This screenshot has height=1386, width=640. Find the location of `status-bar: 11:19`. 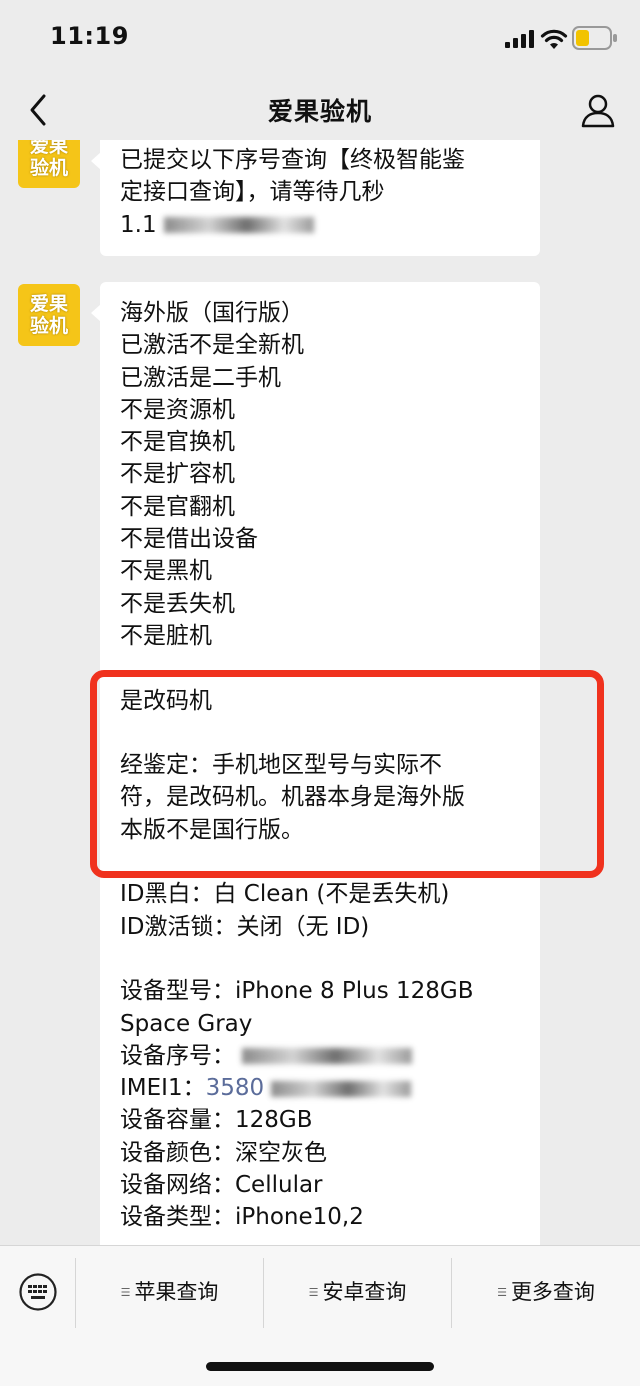

status-bar: 11:19 is located at coordinates (320, 39).